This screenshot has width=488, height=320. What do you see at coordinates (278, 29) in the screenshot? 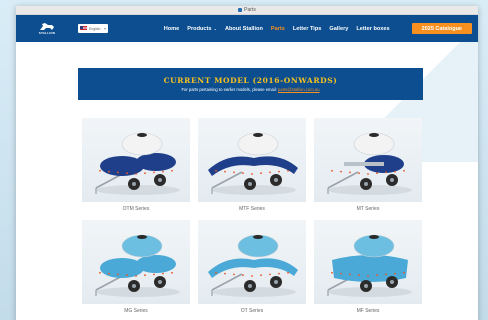
I see `nav-parts: Parts` at bounding box center [278, 29].